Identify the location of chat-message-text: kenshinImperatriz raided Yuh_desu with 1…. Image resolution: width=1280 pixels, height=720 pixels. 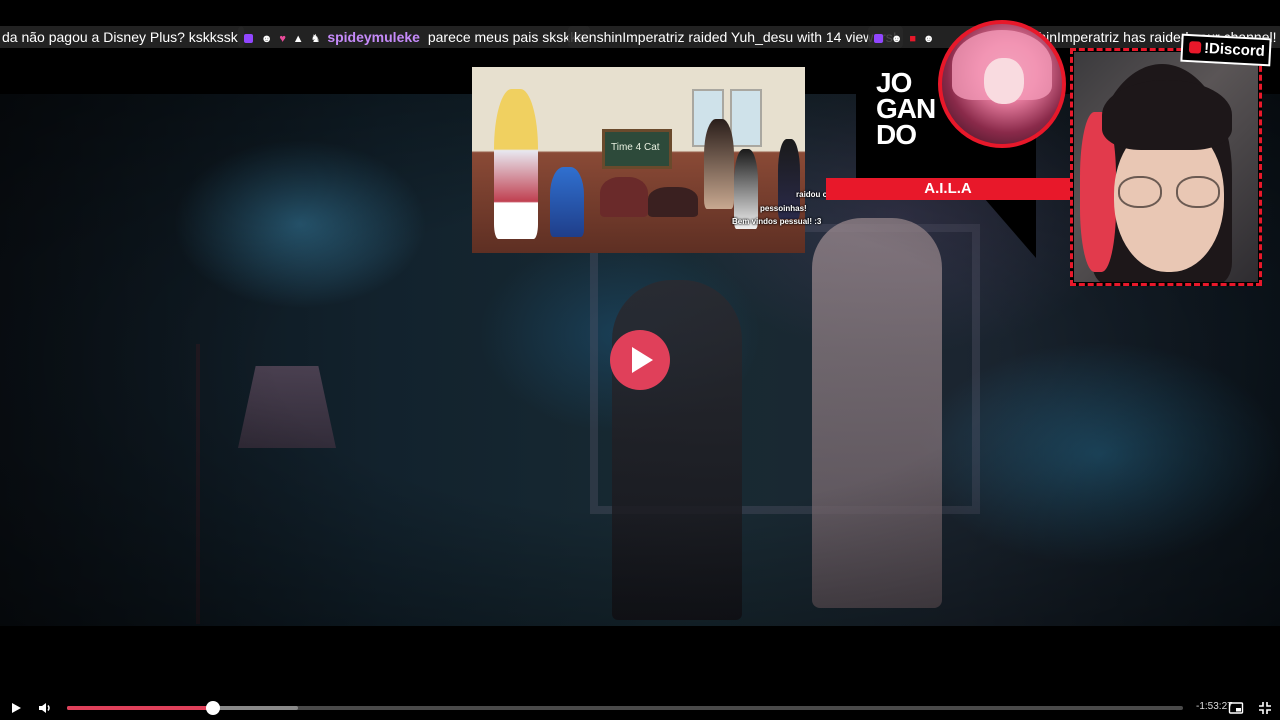
(735, 37).